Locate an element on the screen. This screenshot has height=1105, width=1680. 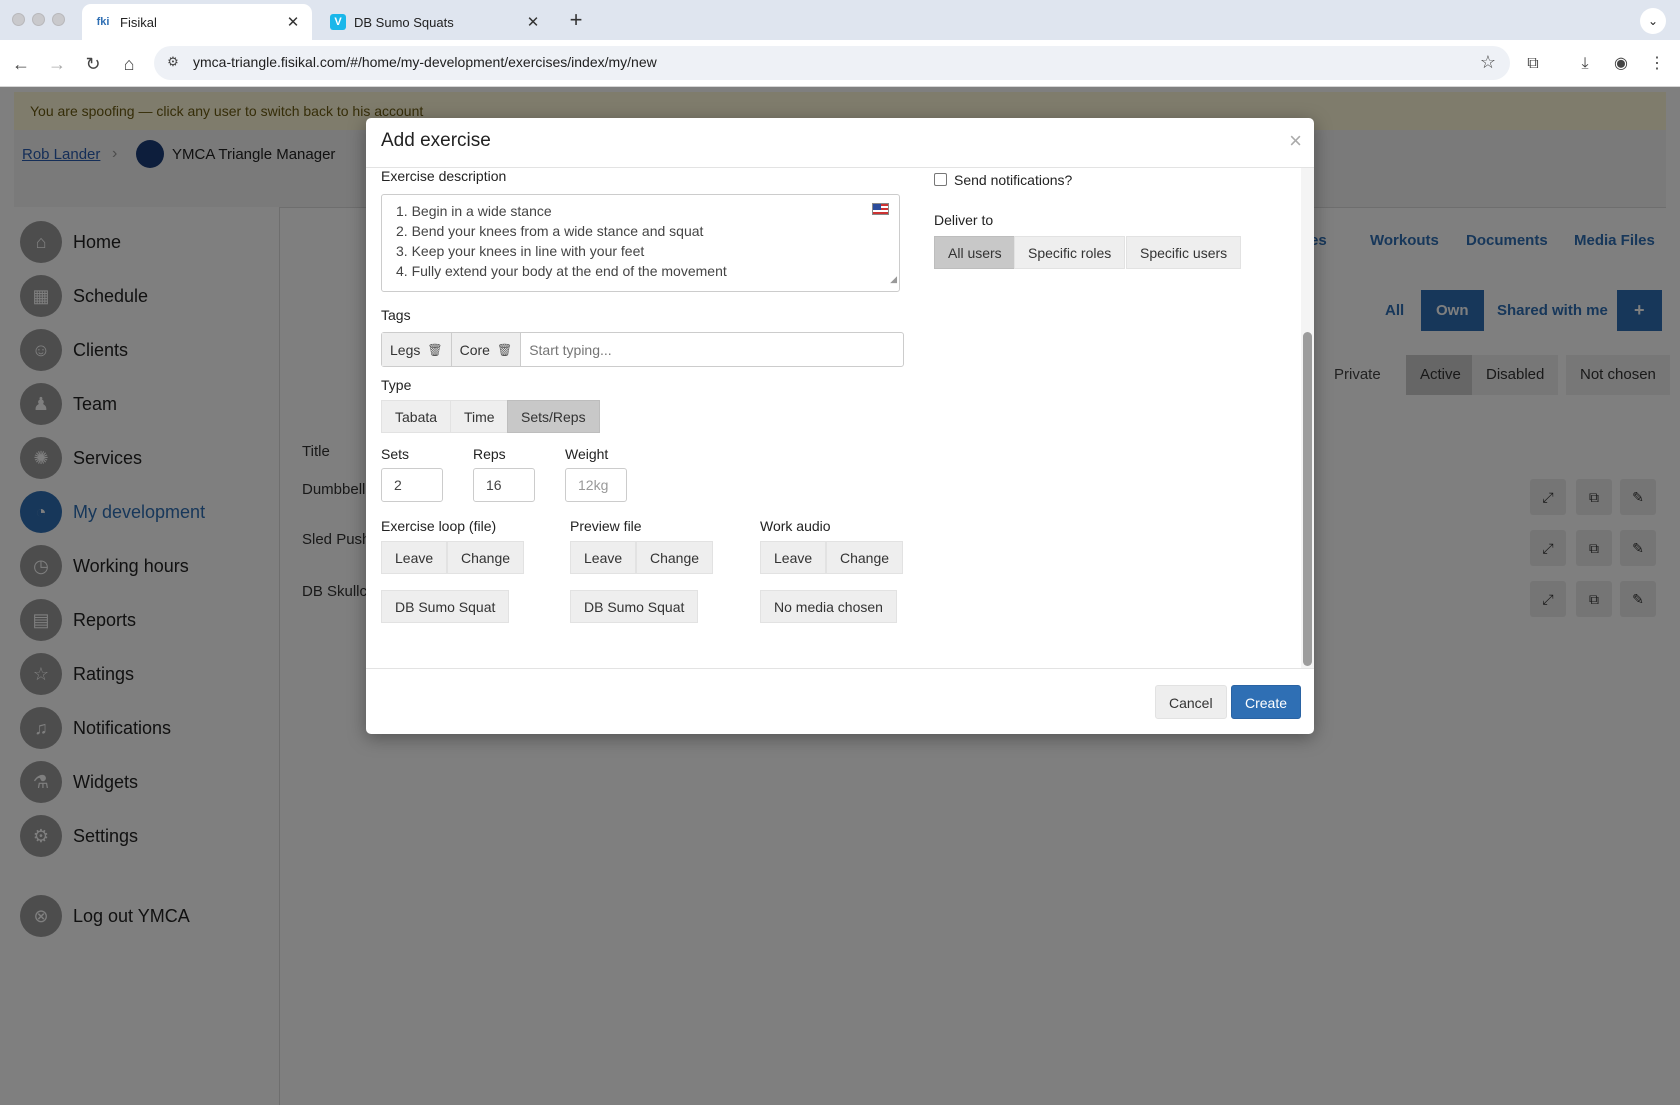
cancel-button: Cancel is located at coordinates (1191, 702).